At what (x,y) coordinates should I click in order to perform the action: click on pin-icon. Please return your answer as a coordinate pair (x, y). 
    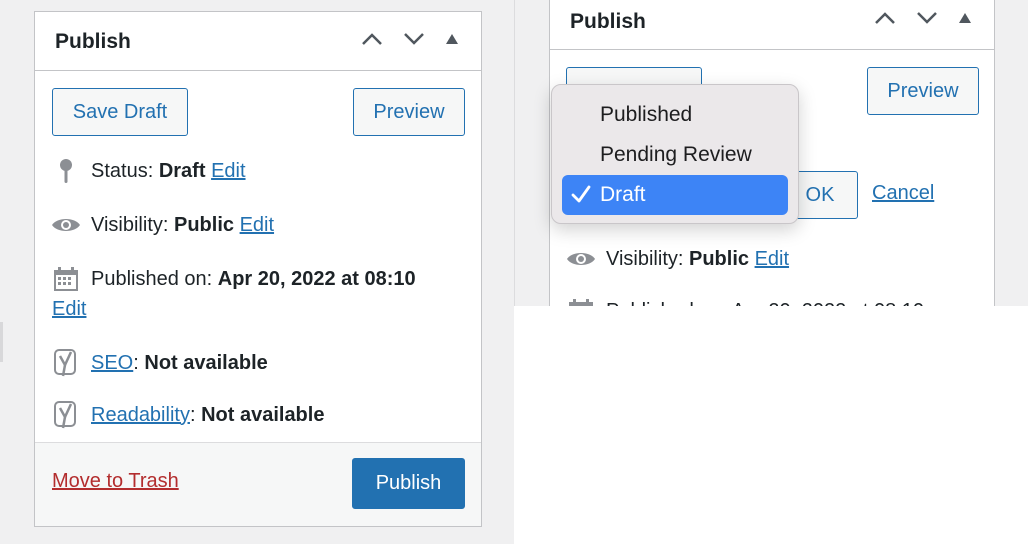
    Looking at the image, I should click on (66, 171).